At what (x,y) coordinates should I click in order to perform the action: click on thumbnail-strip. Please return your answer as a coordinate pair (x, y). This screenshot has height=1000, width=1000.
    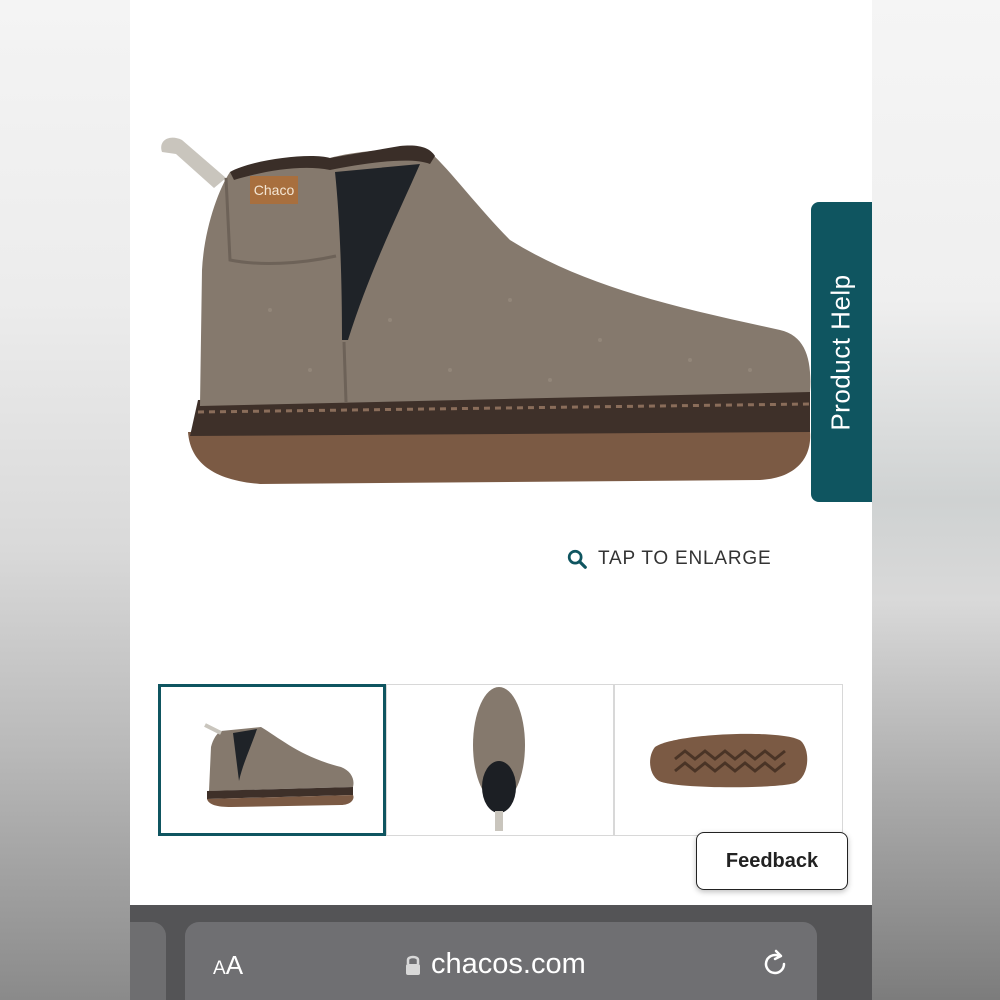
    Looking at the image, I should click on (500, 762).